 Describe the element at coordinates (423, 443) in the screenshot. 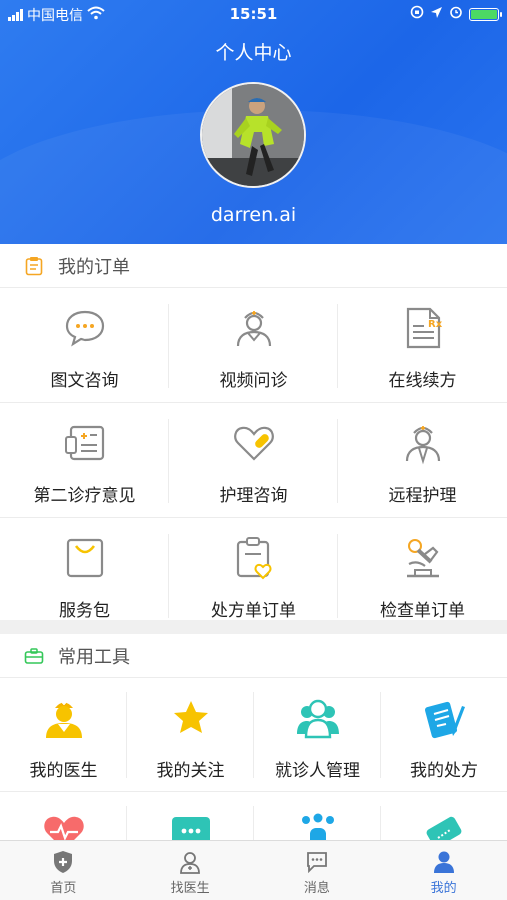

I see `nurse-icon` at that location.